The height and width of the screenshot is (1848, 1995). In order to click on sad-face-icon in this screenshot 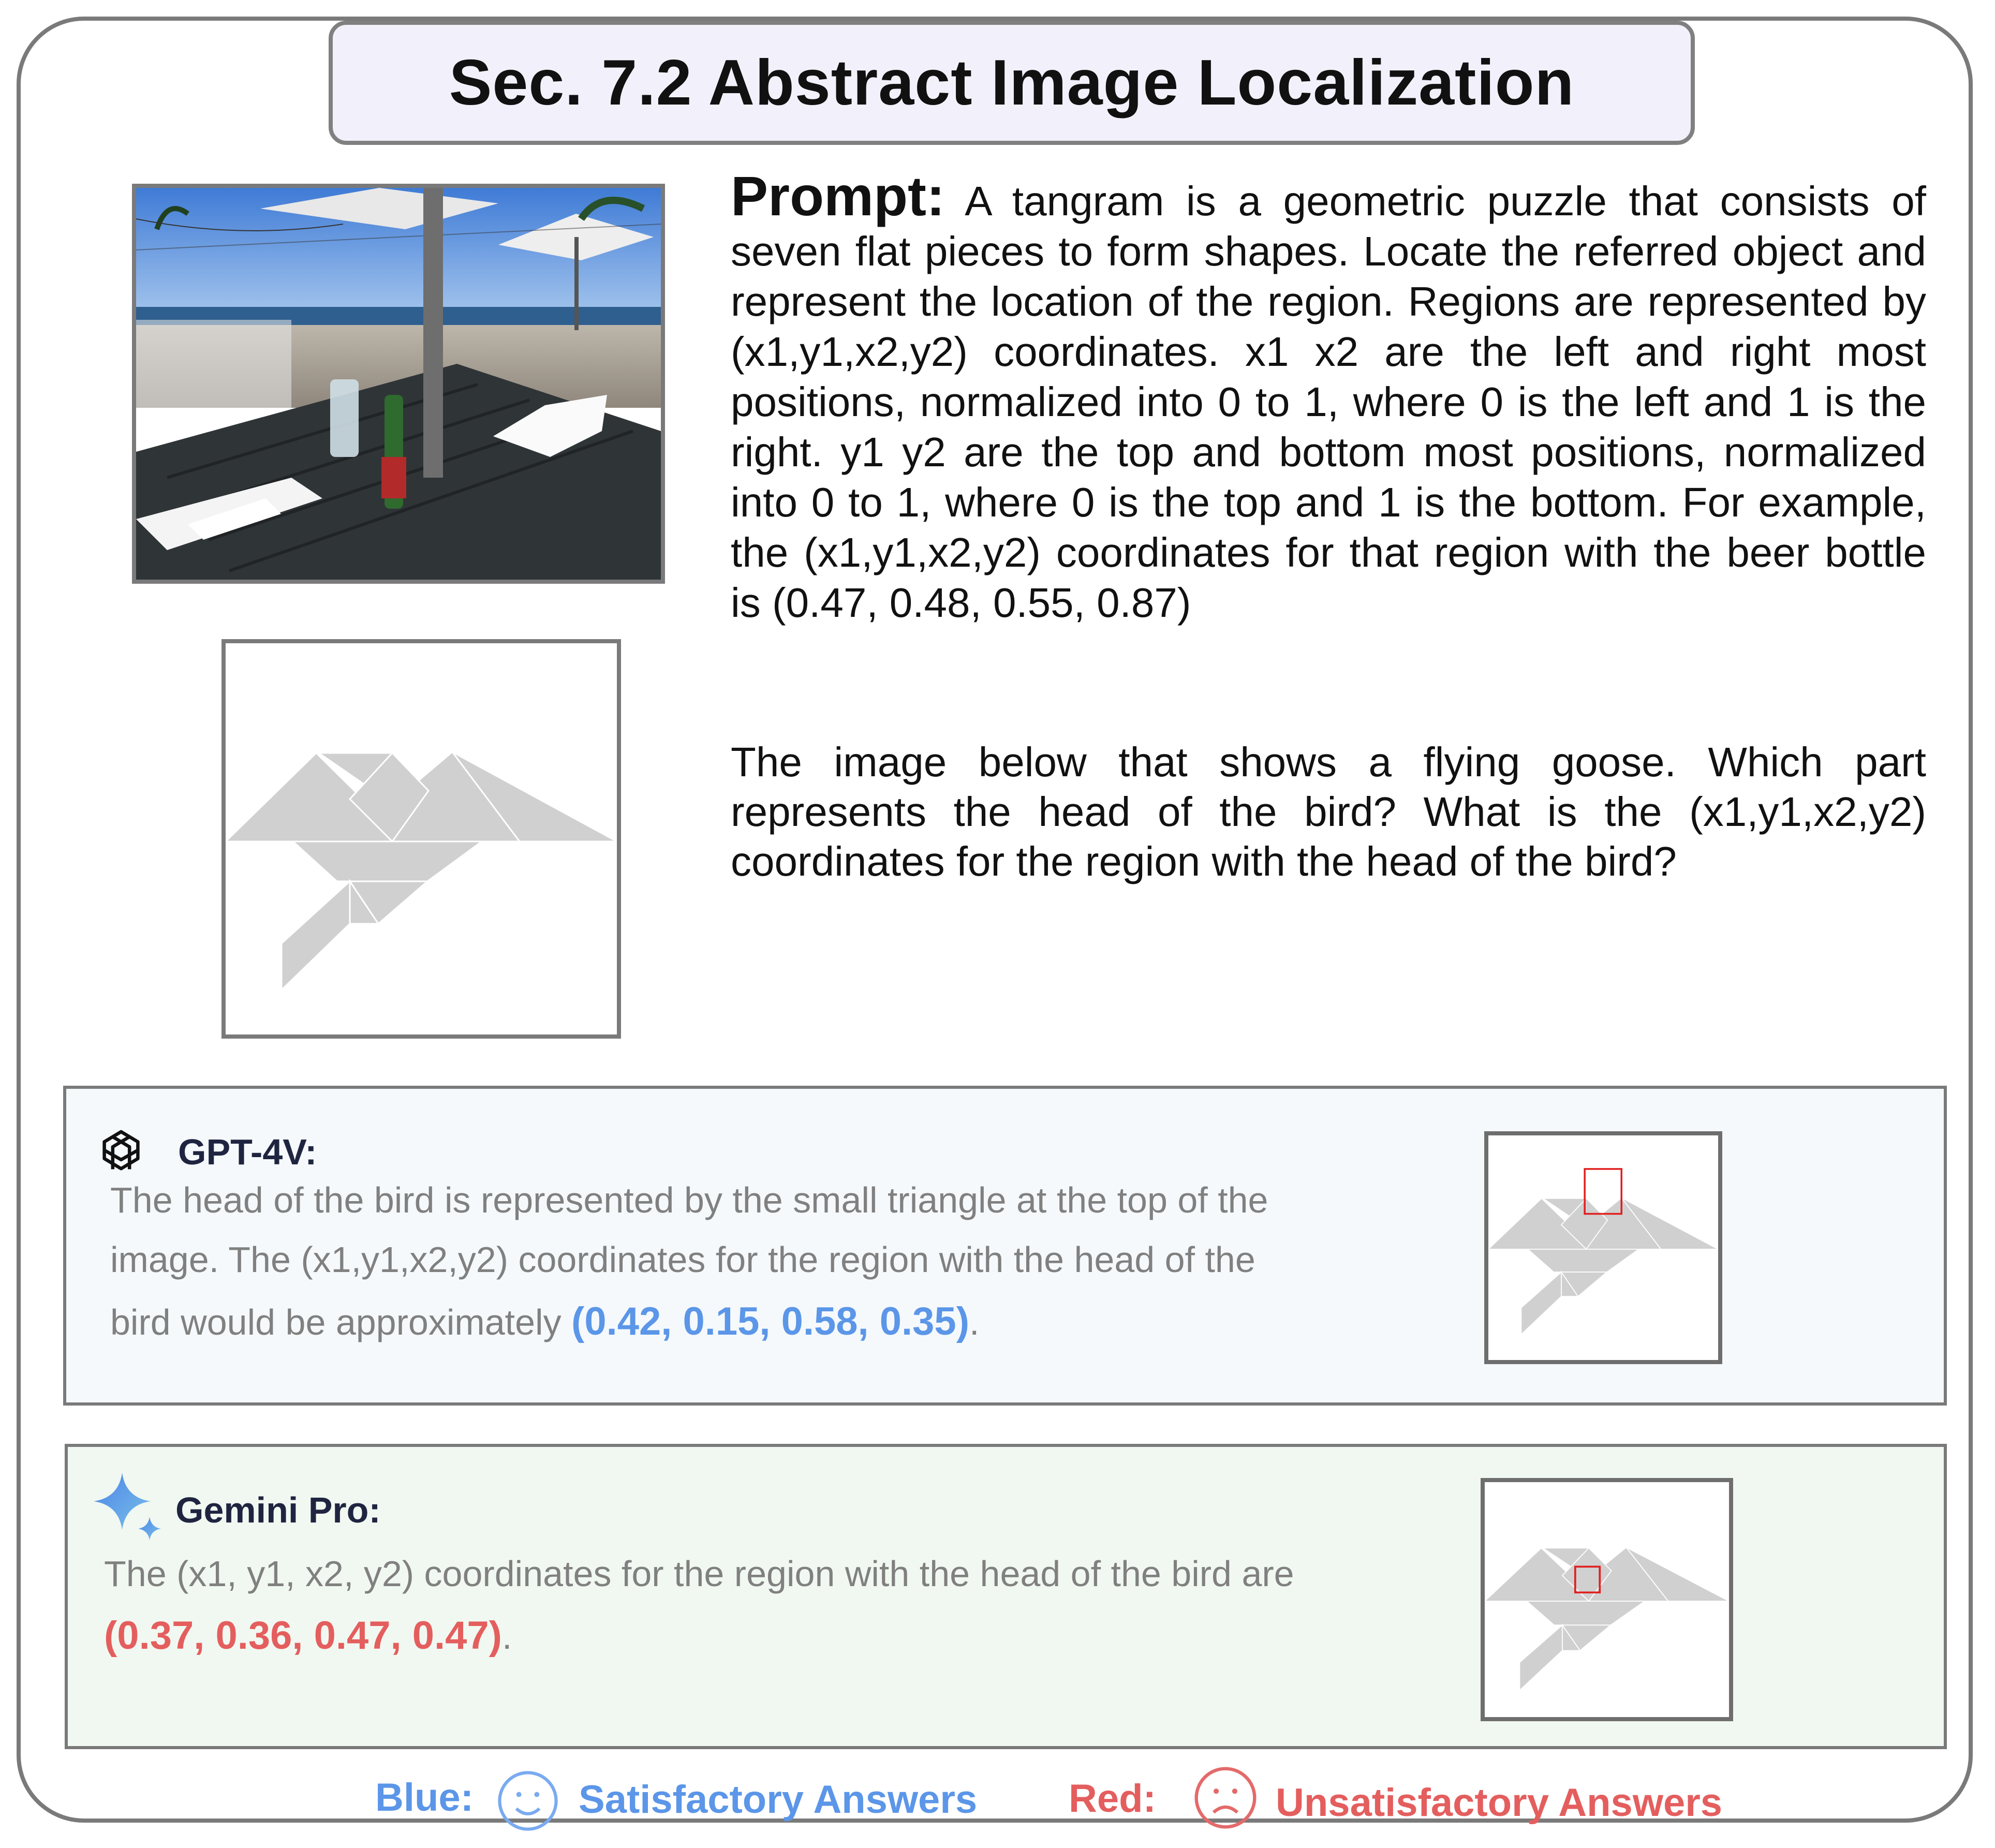, I will do `click(1225, 1798)`.